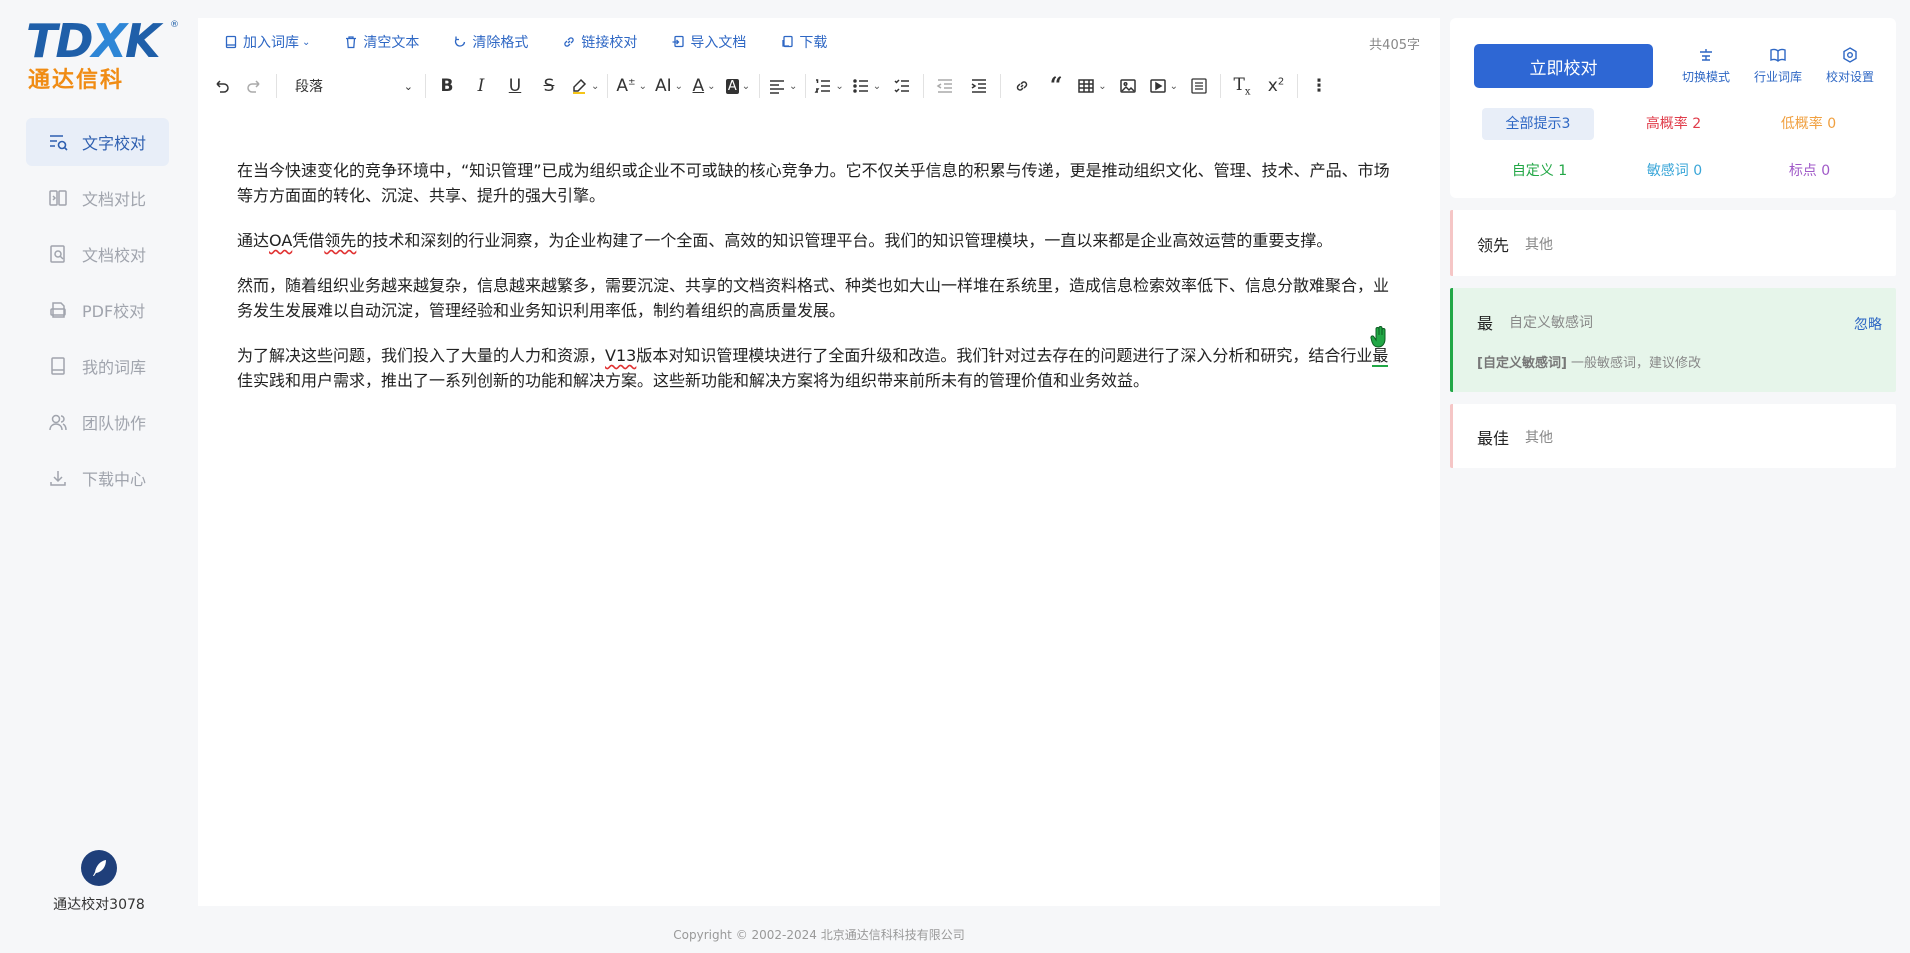 This screenshot has height=953, width=1910. I want to click on redo-icon, so click(253, 86).